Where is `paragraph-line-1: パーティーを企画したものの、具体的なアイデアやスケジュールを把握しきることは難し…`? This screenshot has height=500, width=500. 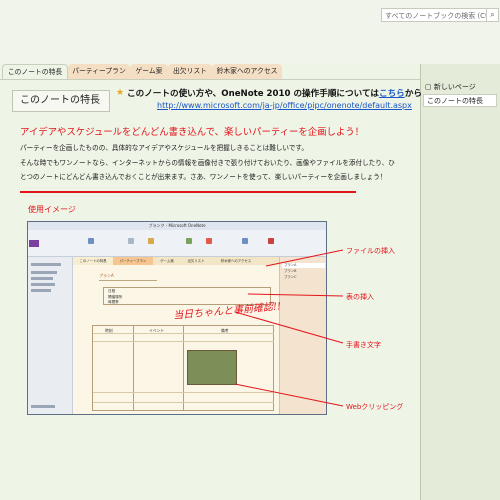
paragraph-line-1: パーティーを企画したものの、具体的なアイデアやスケジュールを把握しきることは難し… is located at coordinates (164, 148).